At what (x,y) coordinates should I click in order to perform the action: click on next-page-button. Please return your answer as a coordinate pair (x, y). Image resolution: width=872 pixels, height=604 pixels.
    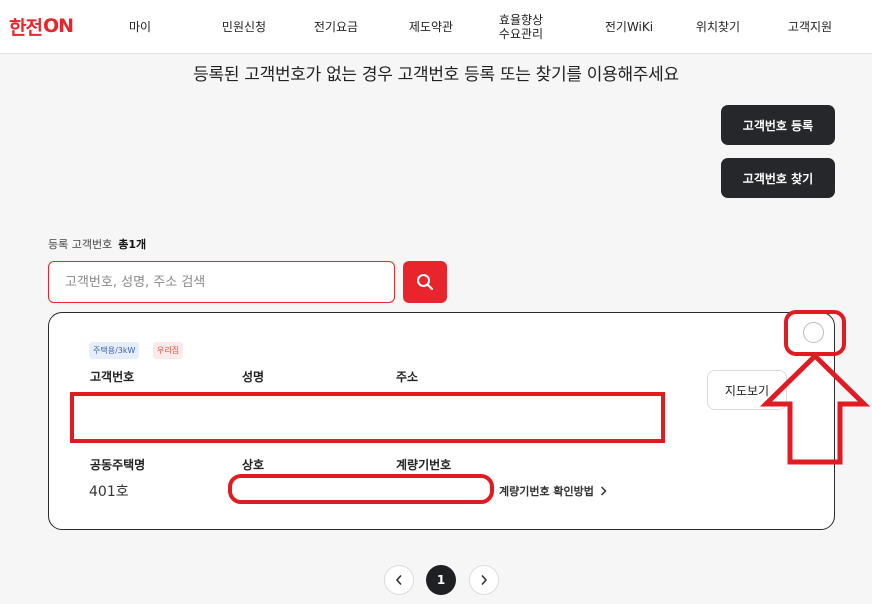
    Looking at the image, I should click on (484, 580).